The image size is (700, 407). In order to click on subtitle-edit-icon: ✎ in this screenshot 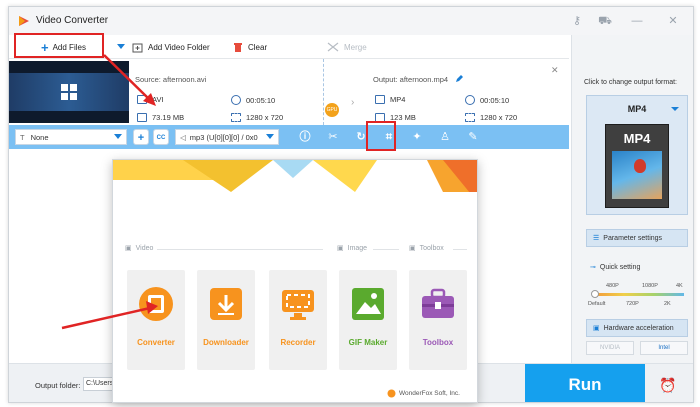, I will do `click(473, 137)`.